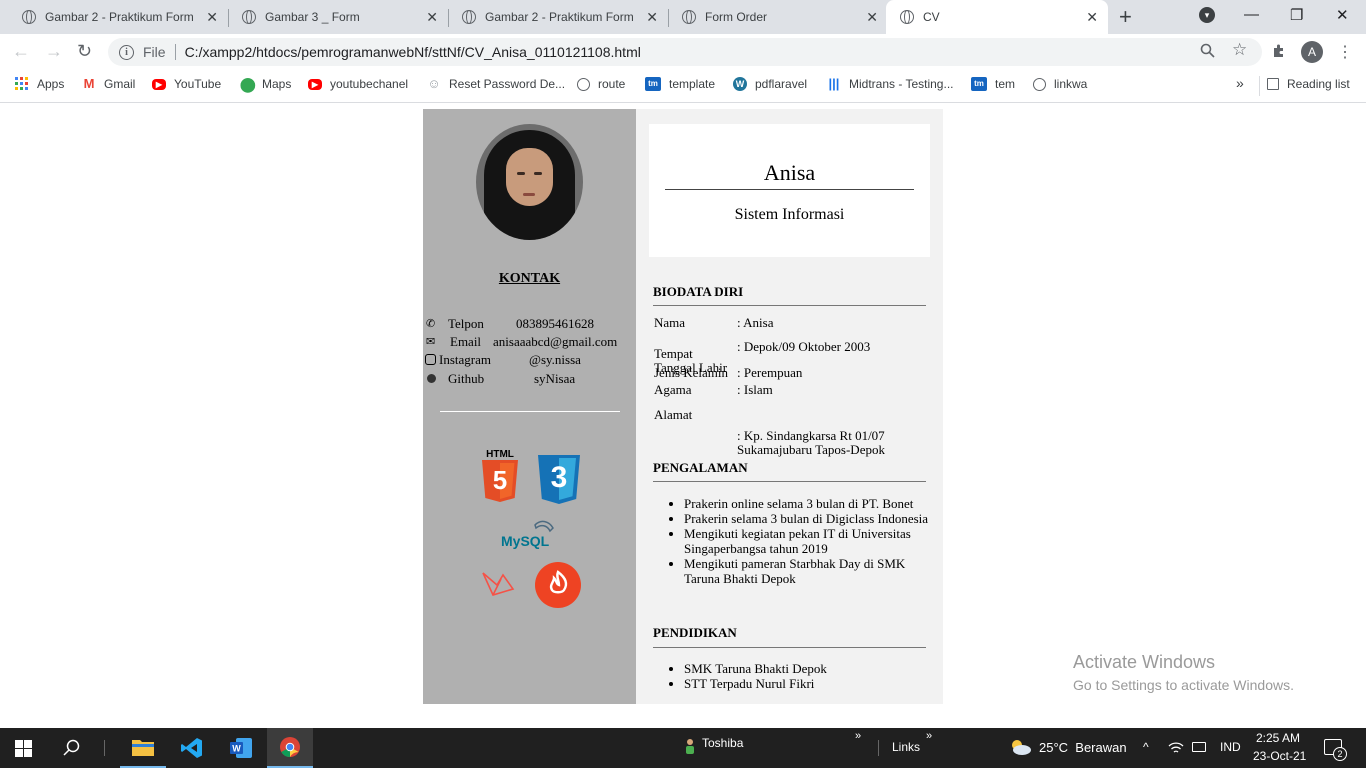  I want to click on bookmark-label: template, so click(692, 84).